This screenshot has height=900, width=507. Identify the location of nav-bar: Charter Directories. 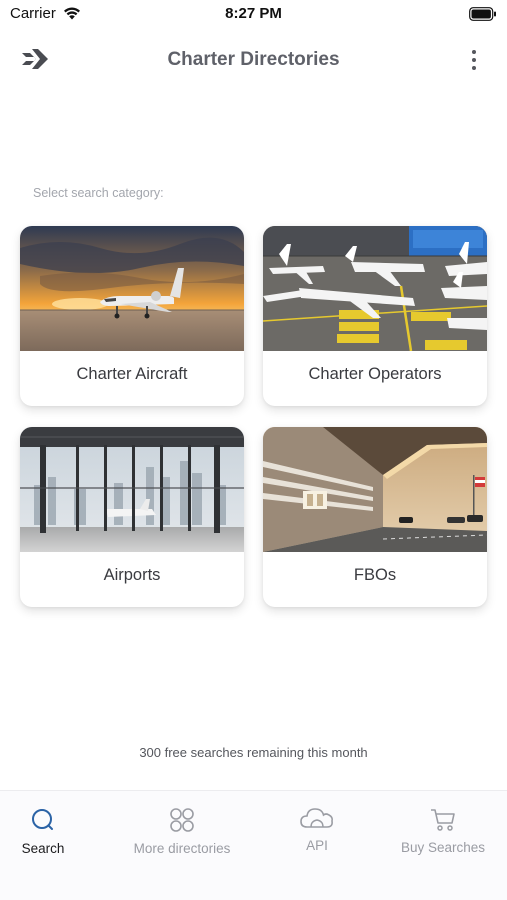
(253, 60).